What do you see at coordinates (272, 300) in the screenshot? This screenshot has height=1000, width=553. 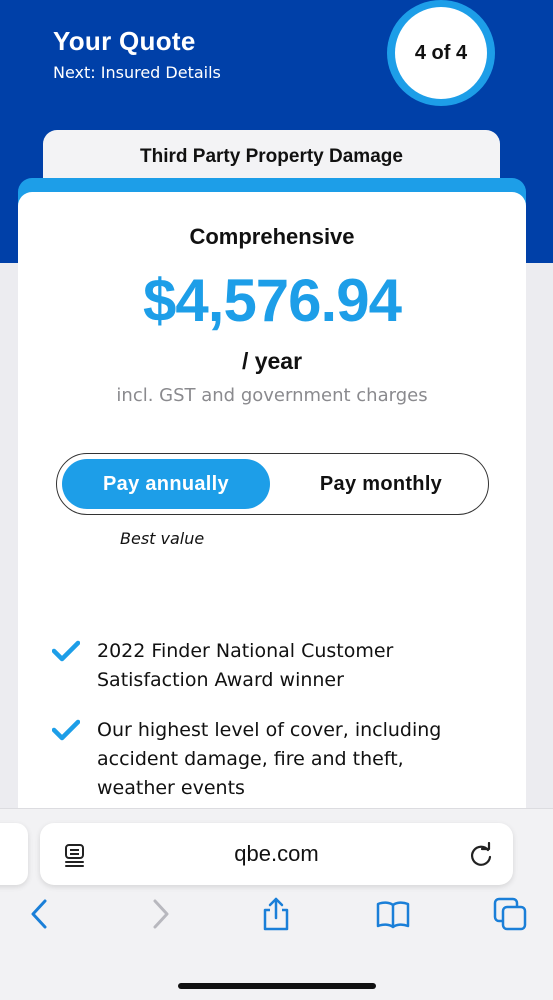 I see `quote-price: $4,576.94` at bounding box center [272, 300].